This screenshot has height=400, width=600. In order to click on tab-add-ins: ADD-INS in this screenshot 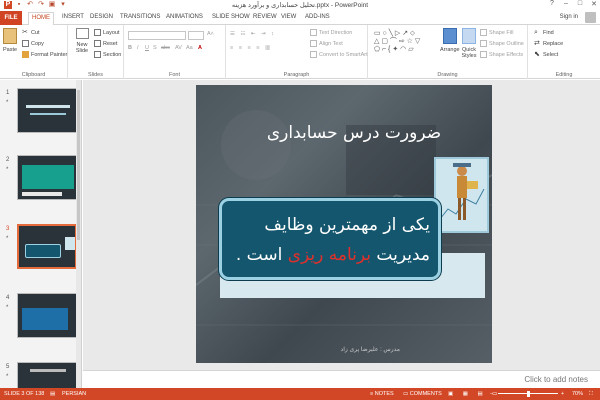, I will do `click(317, 17)`.